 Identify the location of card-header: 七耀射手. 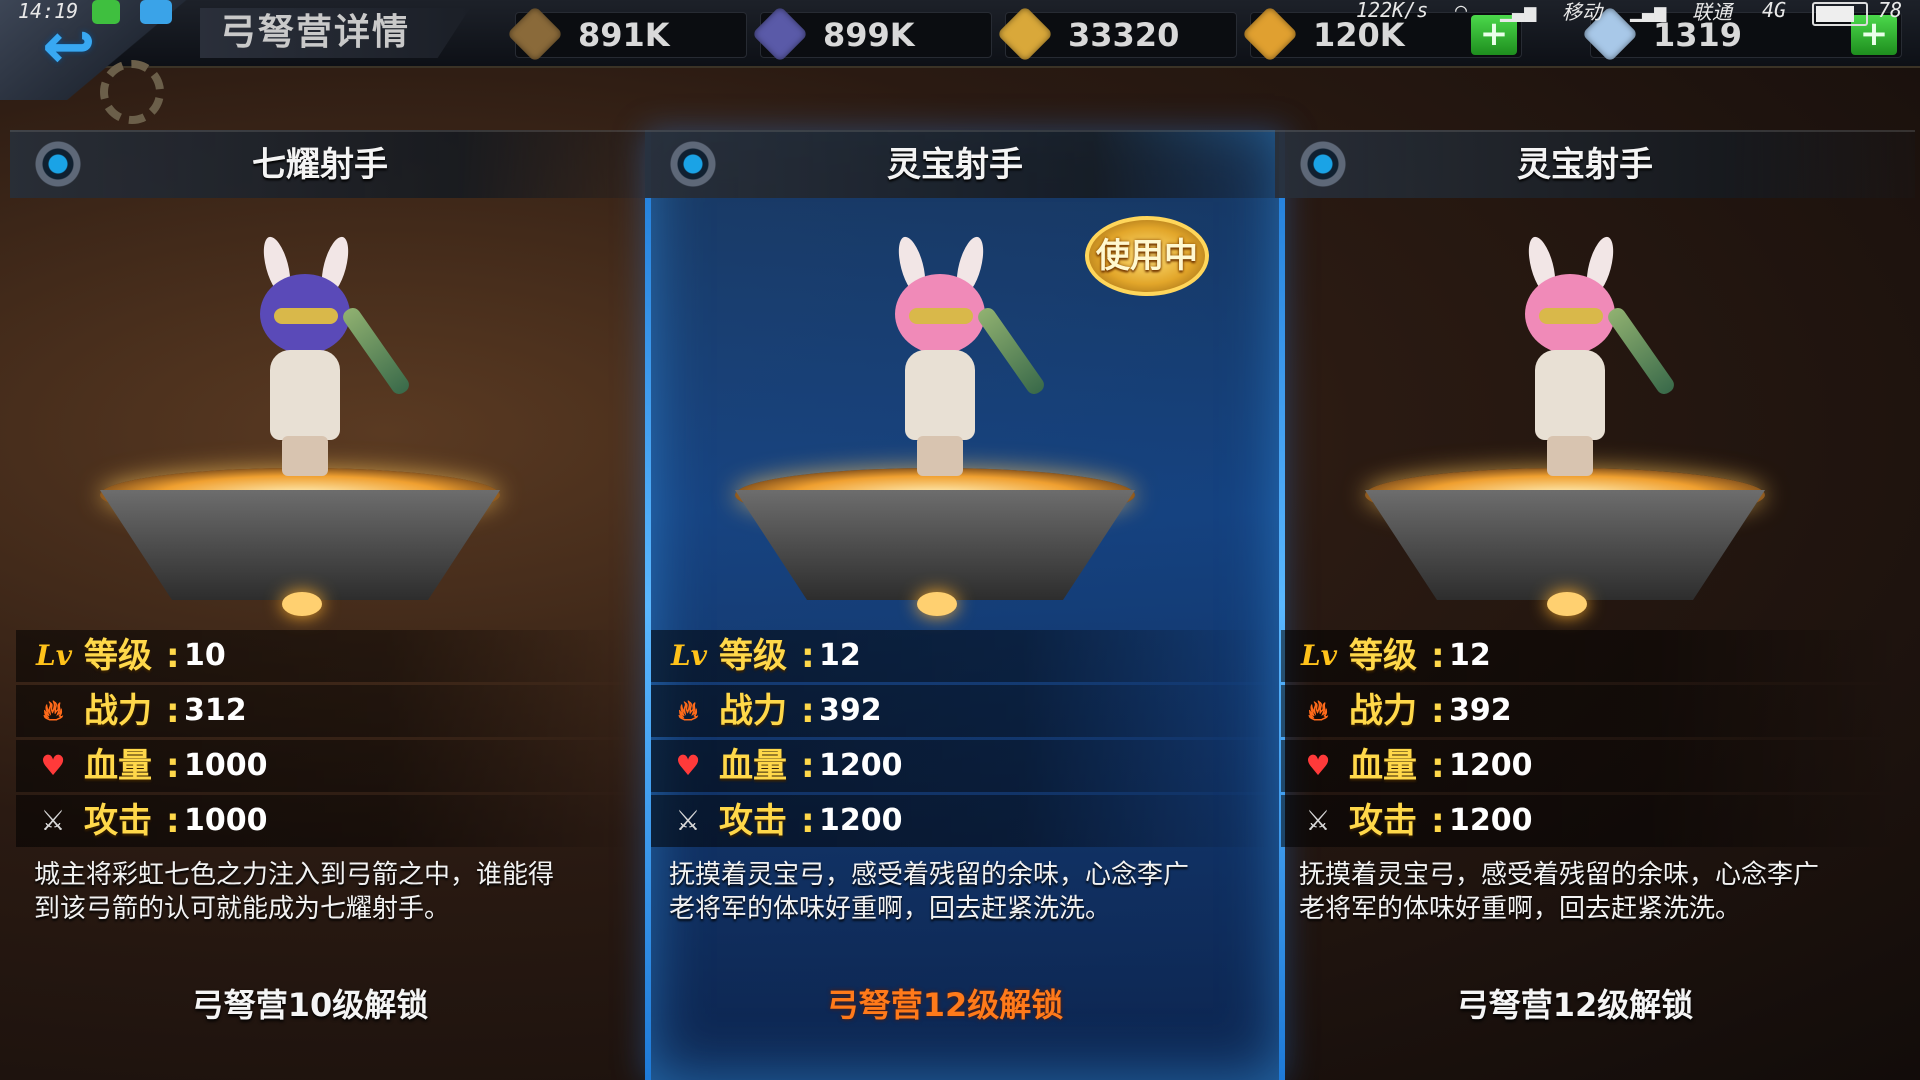
(330, 164).